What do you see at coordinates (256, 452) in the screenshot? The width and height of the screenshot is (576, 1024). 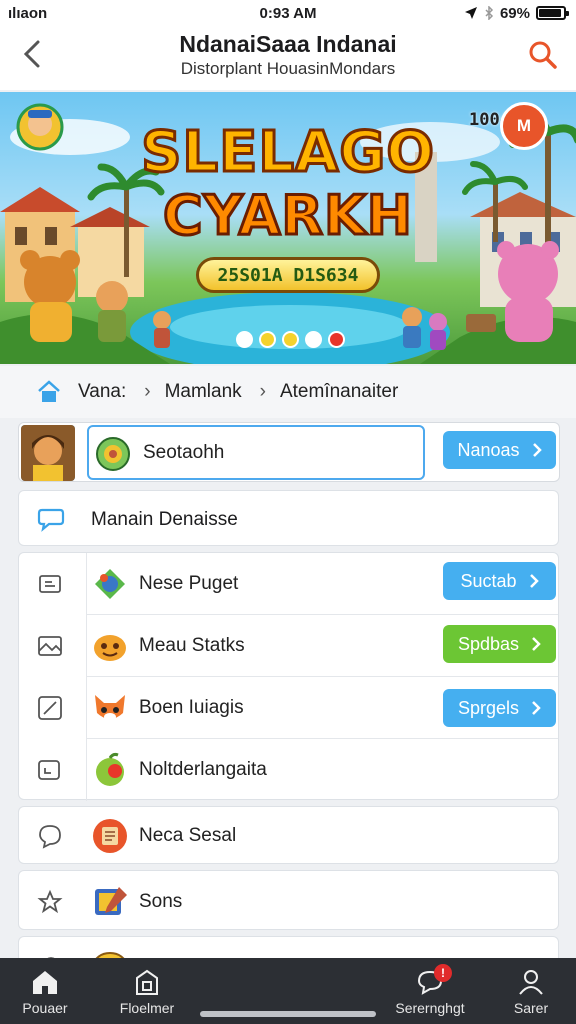 I see `search-input: Seotaohh` at bounding box center [256, 452].